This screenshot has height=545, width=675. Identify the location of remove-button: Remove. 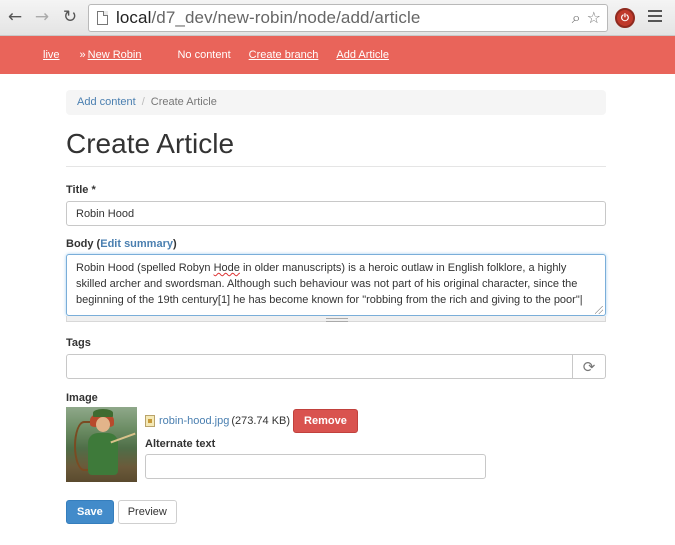
(325, 421).